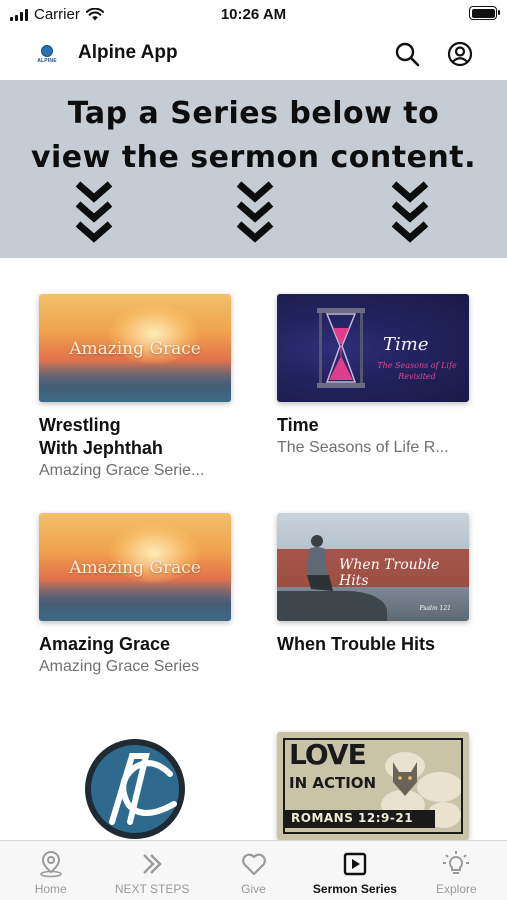 This screenshot has width=507, height=900. I want to click on tab-label: NEXT STEPS, so click(152, 889).